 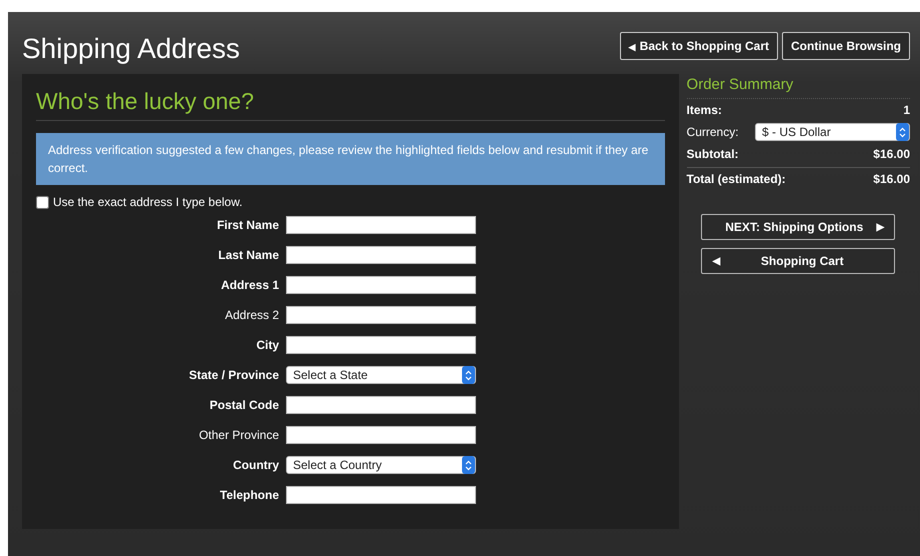 I want to click on field-label: Country, so click(x=256, y=465).